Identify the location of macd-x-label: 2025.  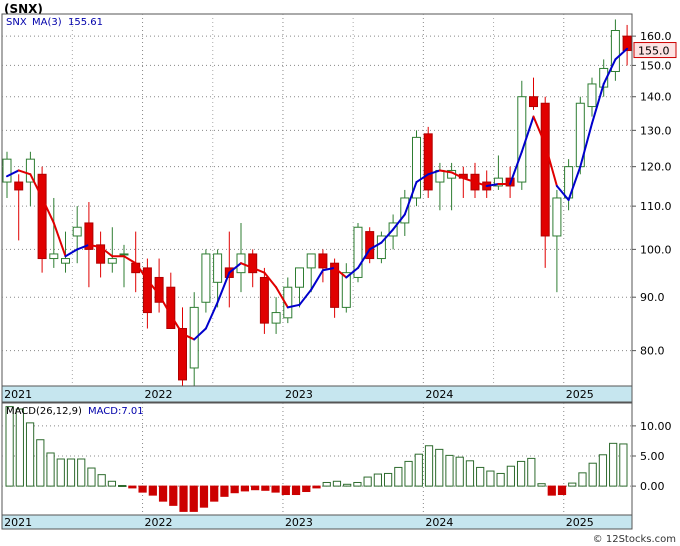
(580, 522).